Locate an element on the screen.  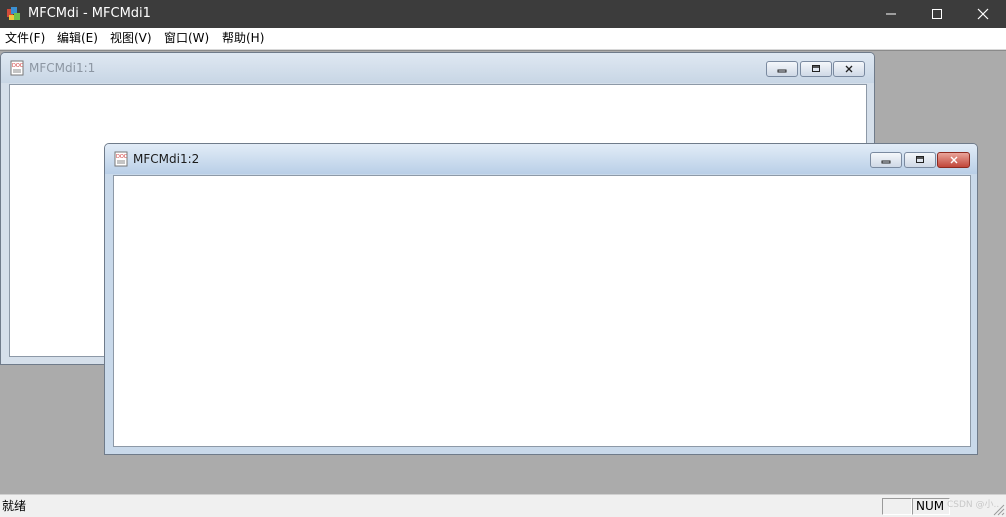
minimize-button is located at coordinates (891, 14).